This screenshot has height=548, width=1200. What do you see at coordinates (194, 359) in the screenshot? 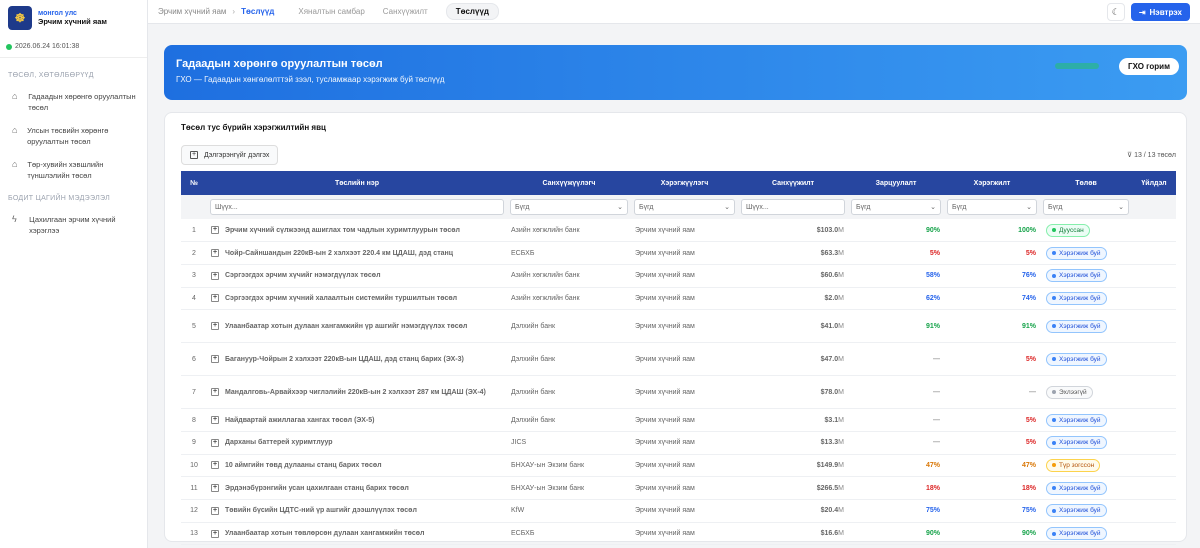
I see `row-number: 6` at bounding box center [194, 359].